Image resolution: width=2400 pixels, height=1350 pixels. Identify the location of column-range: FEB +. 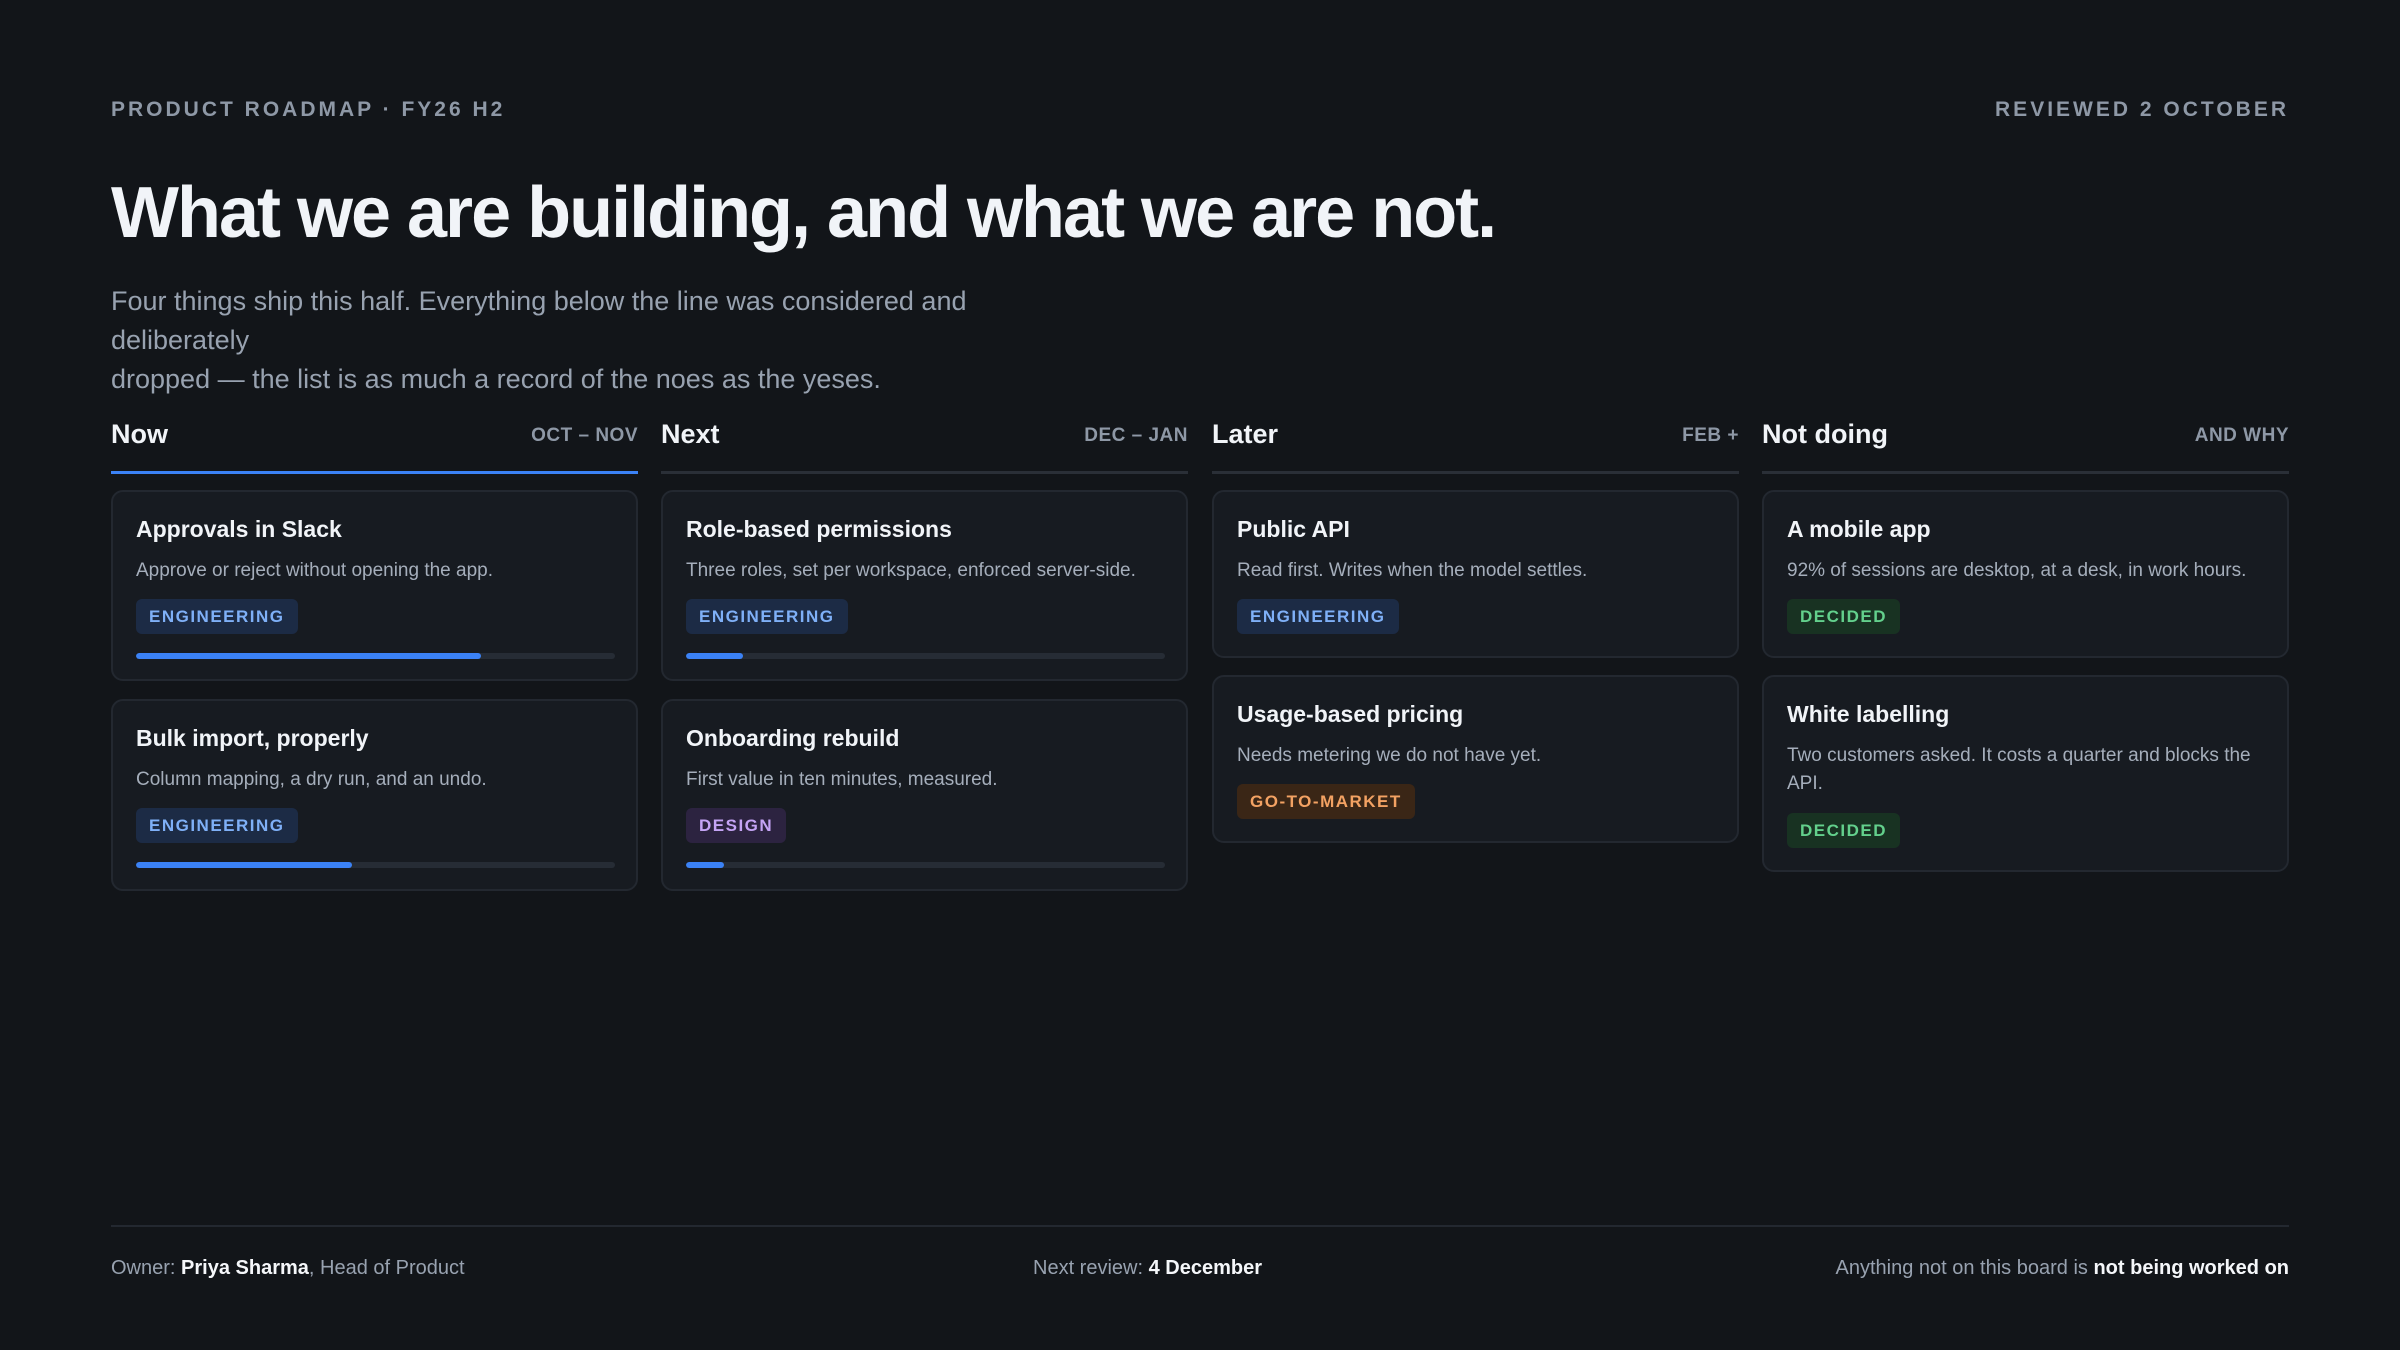
(1710, 435).